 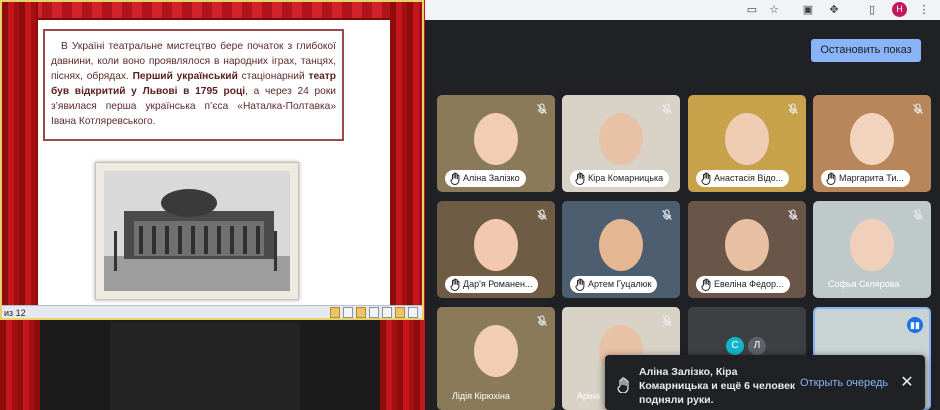 What do you see at coordinates (872, 10) in the screenshot?
I see `sidebar-icon: ▯` at bounding box center [872, 10].